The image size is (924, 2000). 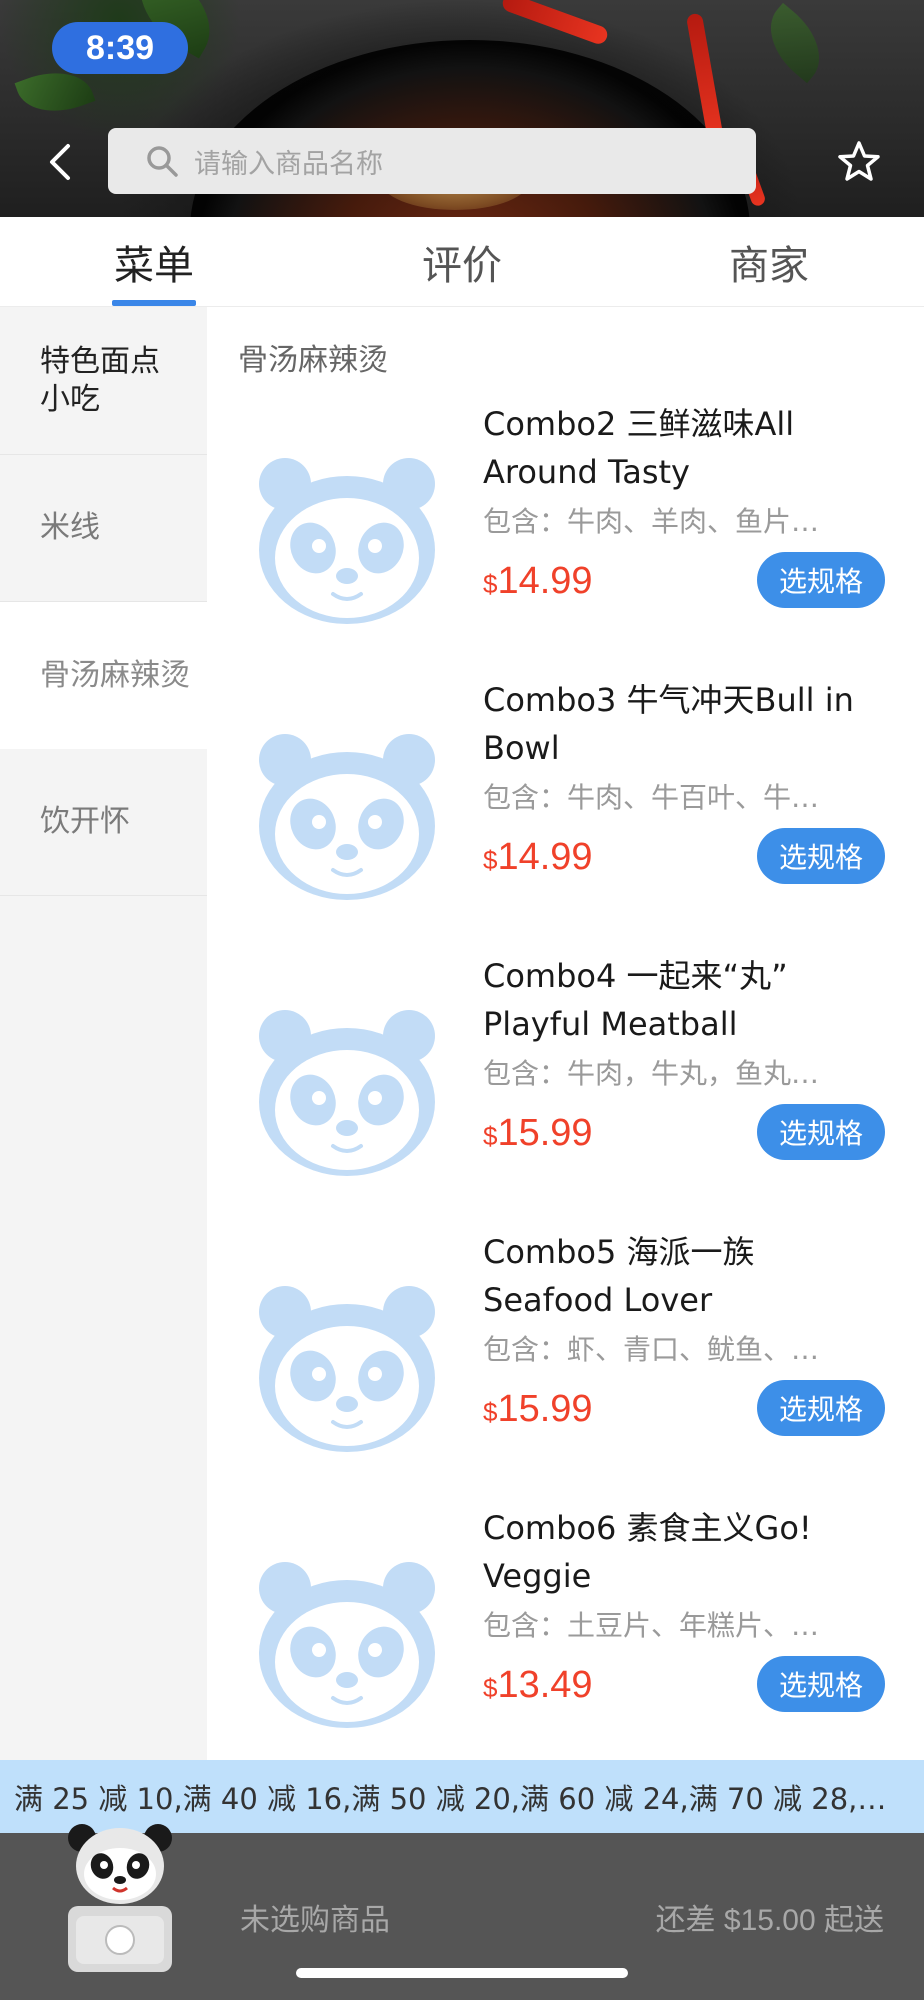 I want to click on home-indicator, so click(x=462, y=1973).